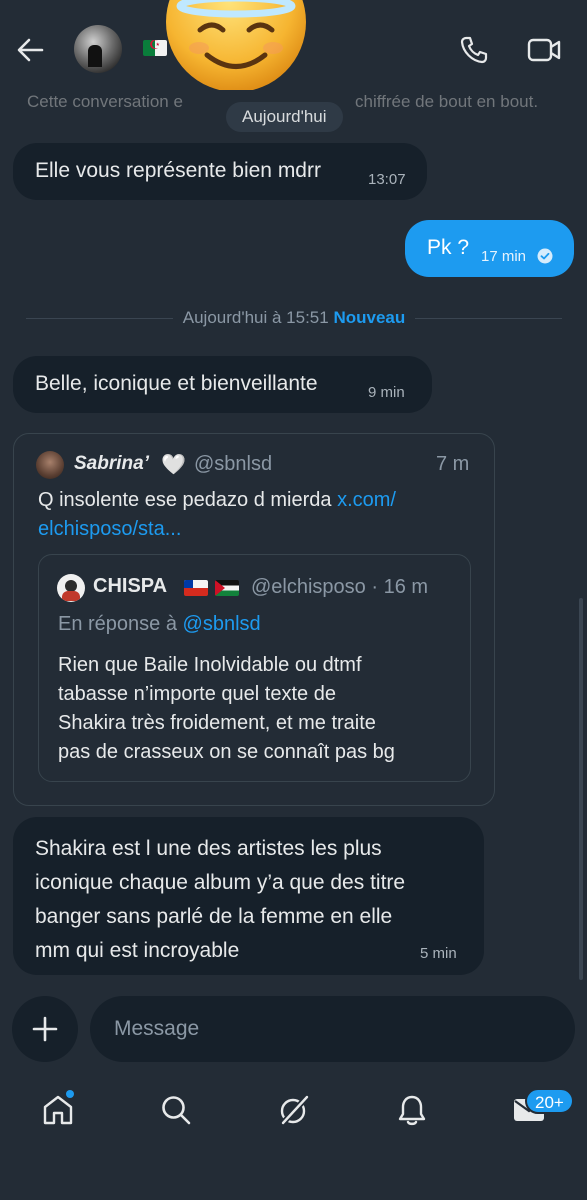 The height and width of the screenshot is (1200, 587). What do you see at coordinates (284, 117) in the screenshot?
I see `date-pill: Aujourd'hui` at bounding box center [284, 117].